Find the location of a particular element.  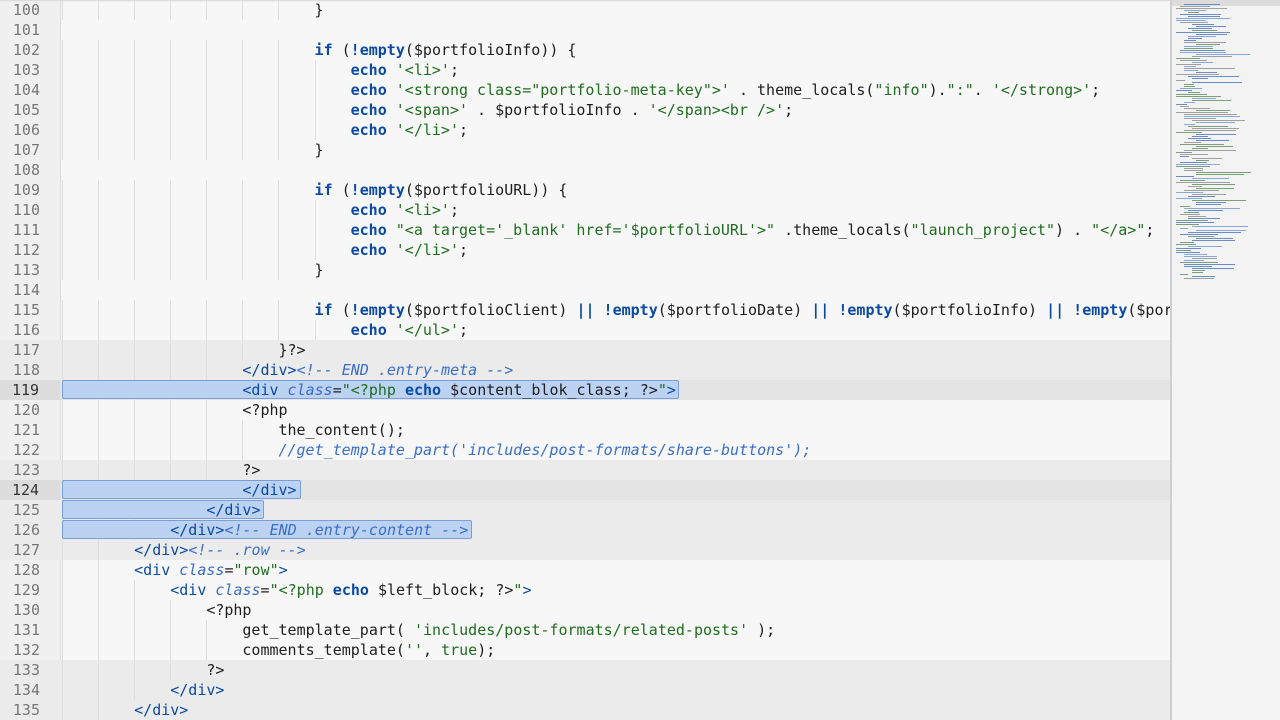

code-line: 110 echo '<li>'; is located at coordinates (585, 210).